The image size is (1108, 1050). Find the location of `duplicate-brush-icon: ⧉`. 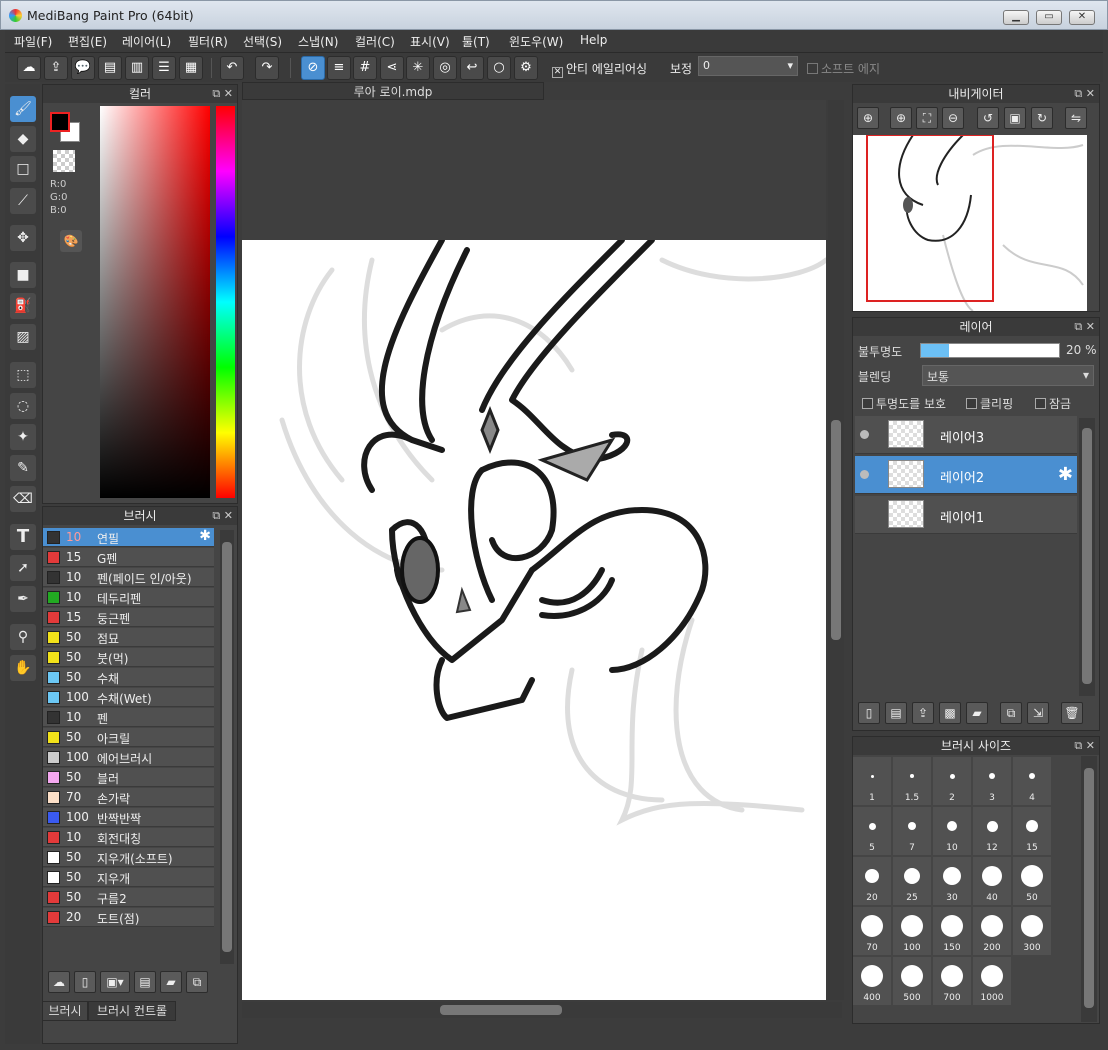

duplicate-brush-icon: ⧉ is located at coordinates (197, 982).